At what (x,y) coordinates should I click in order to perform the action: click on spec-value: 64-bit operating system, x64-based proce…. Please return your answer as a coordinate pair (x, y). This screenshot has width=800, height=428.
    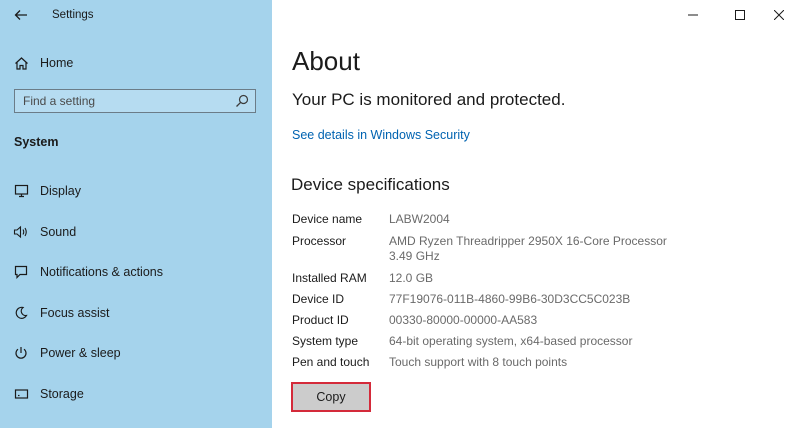
    Looking at the image, I should click on (511, 341).